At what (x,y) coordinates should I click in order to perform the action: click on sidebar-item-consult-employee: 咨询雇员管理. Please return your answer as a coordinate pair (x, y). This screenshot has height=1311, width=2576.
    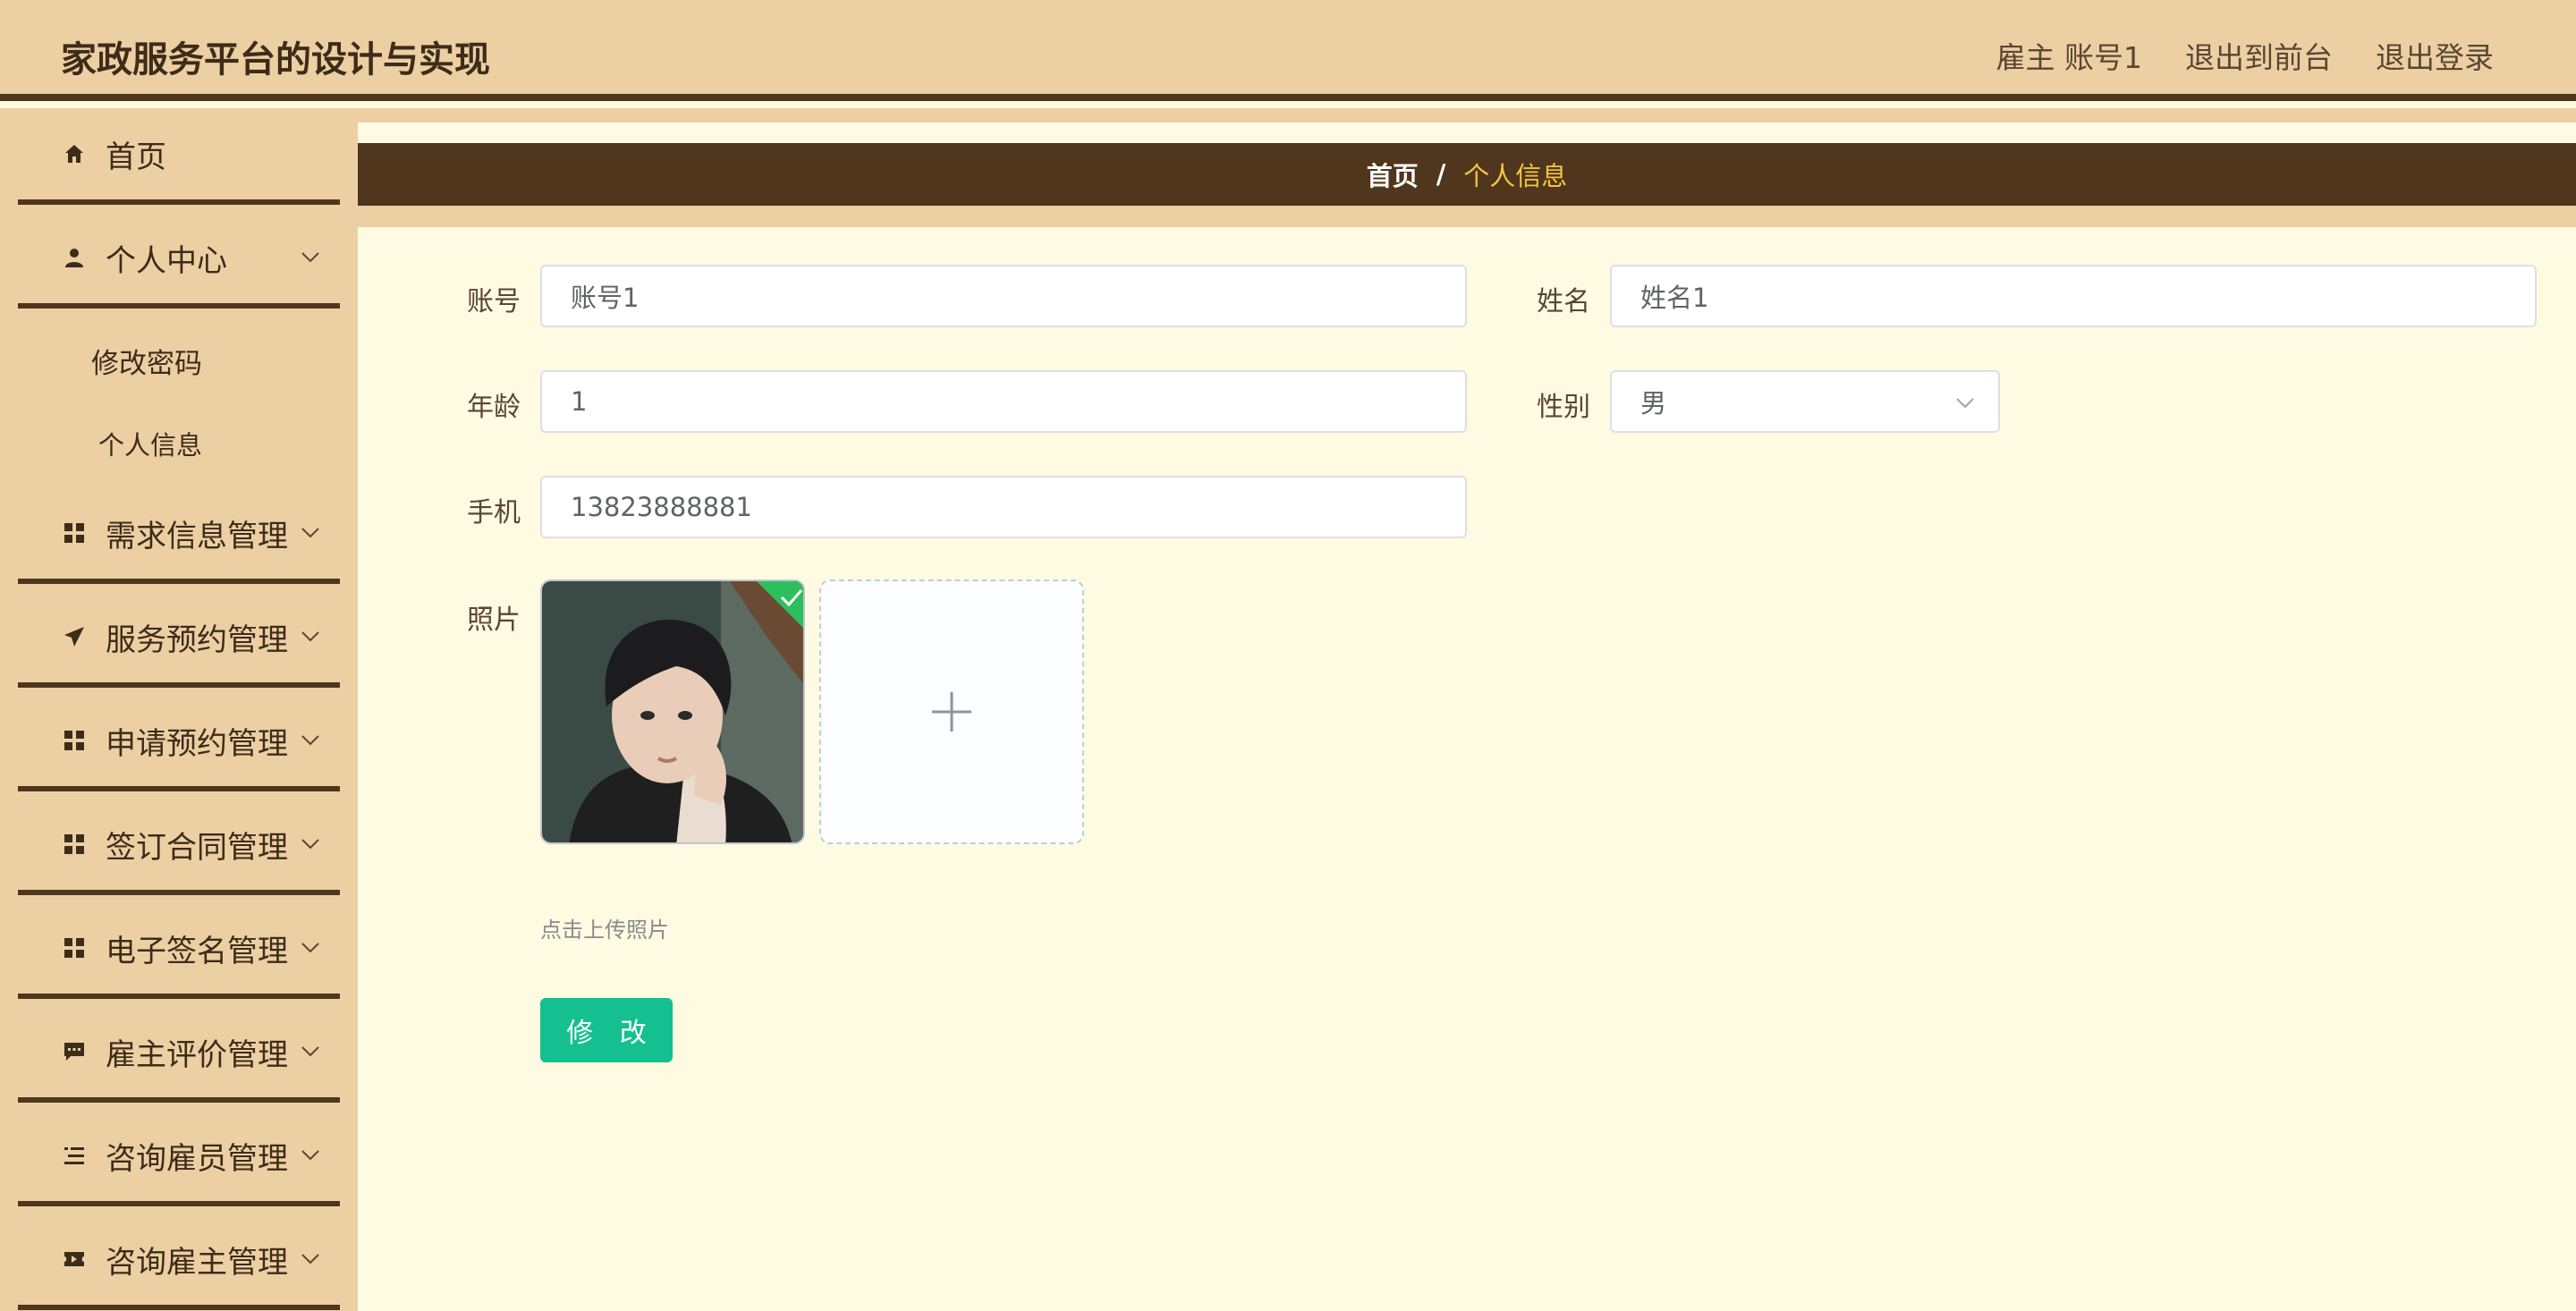
    Looking at the image, I should click on (179, 1158).